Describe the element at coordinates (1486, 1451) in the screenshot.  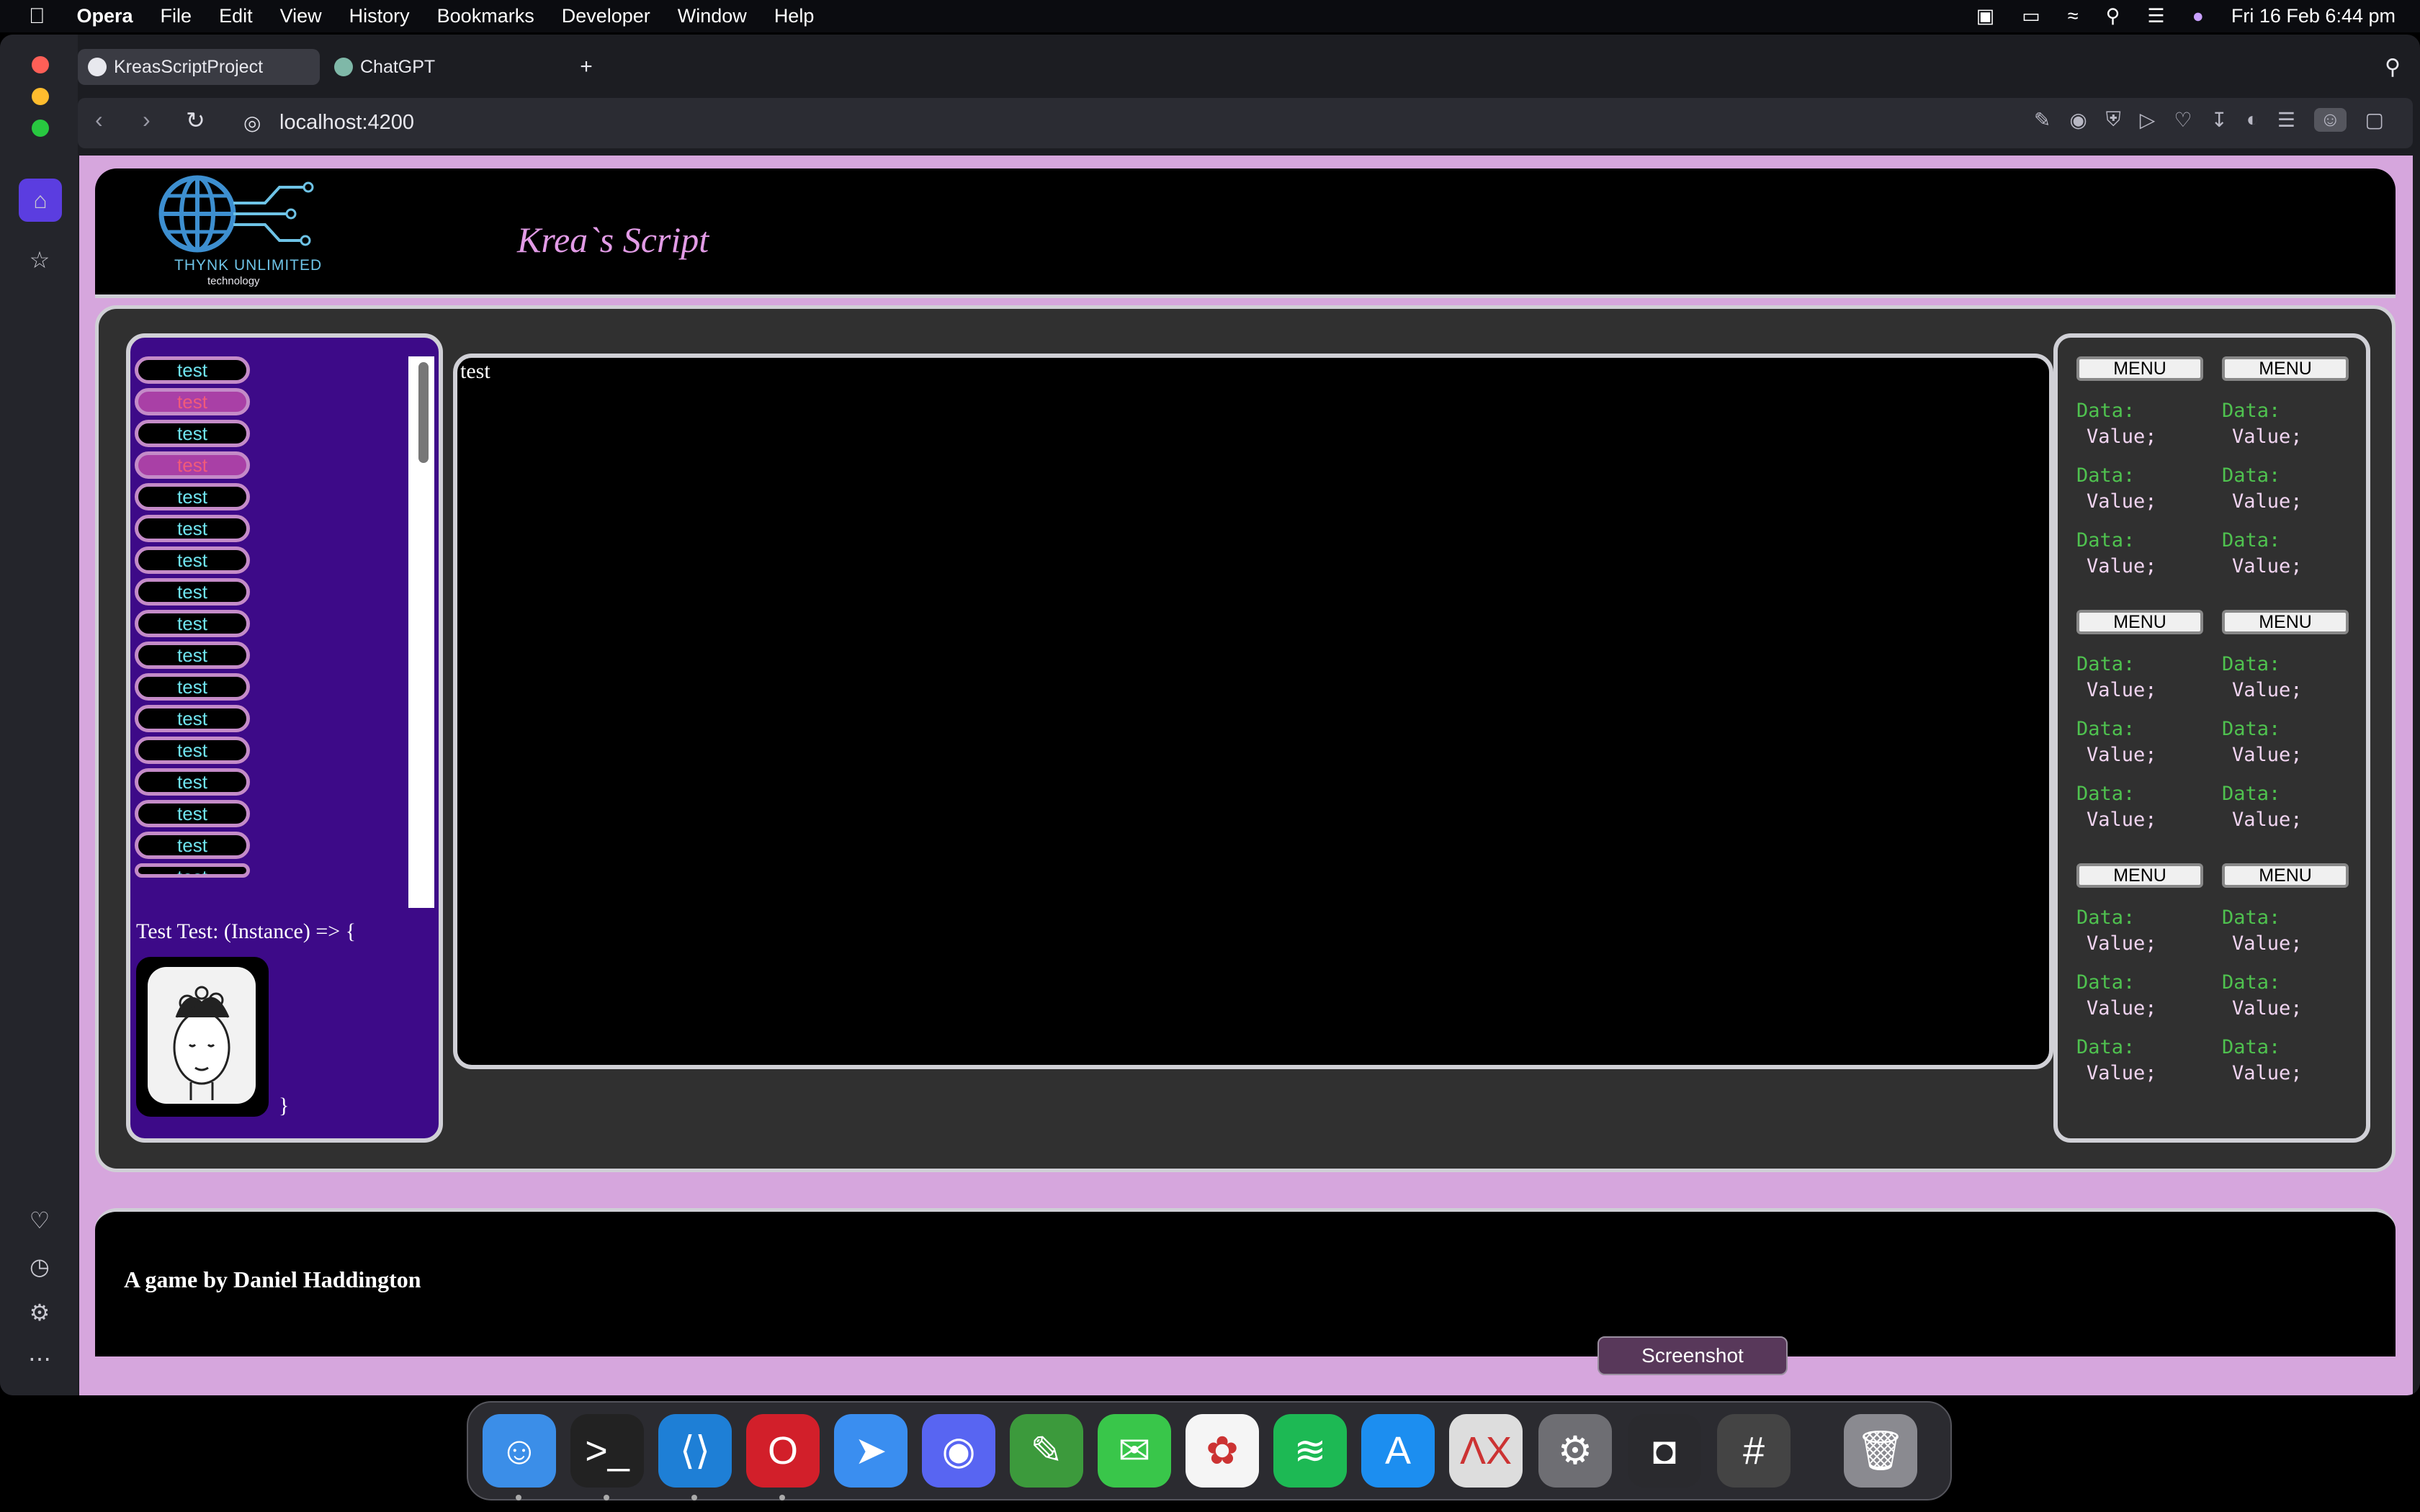
I see `latexit-icon: ΛX` at that location.